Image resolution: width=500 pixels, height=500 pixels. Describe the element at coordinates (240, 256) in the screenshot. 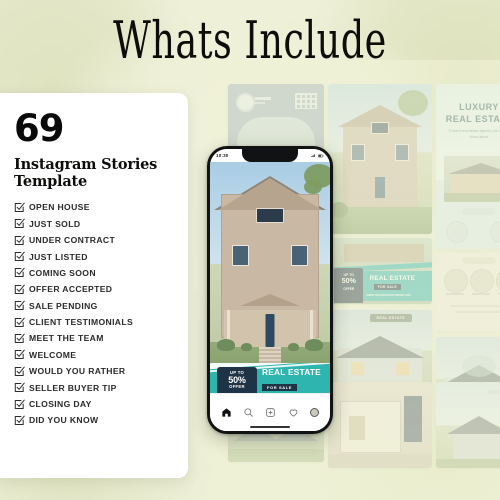

I see `window-left` at that location.